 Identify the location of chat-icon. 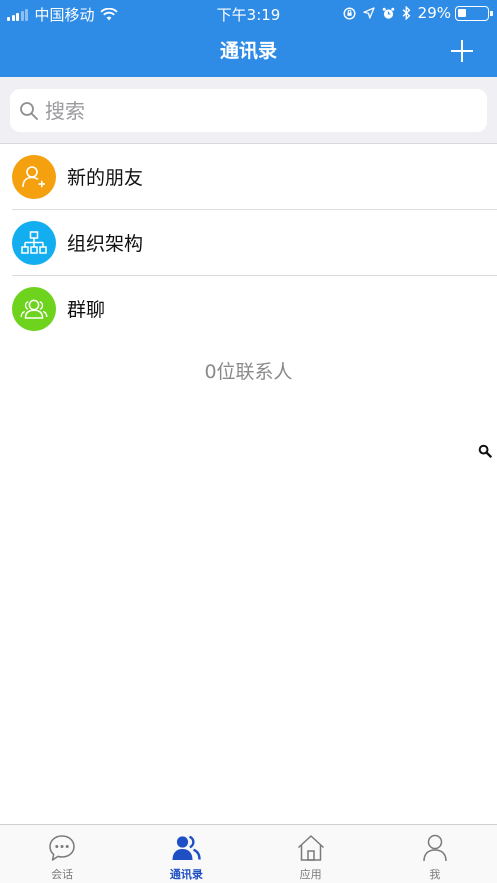
(62, 848).